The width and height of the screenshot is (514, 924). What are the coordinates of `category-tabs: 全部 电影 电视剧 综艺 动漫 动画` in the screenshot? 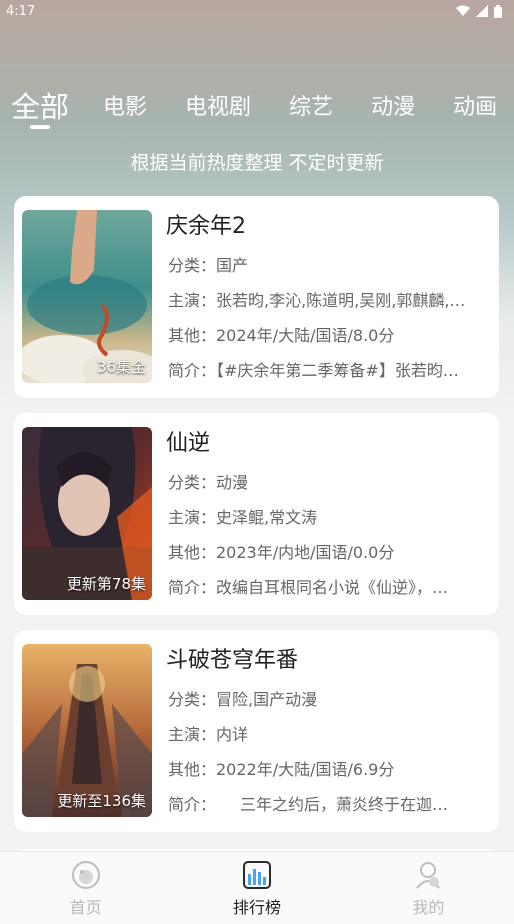 It's located at (257, 105).